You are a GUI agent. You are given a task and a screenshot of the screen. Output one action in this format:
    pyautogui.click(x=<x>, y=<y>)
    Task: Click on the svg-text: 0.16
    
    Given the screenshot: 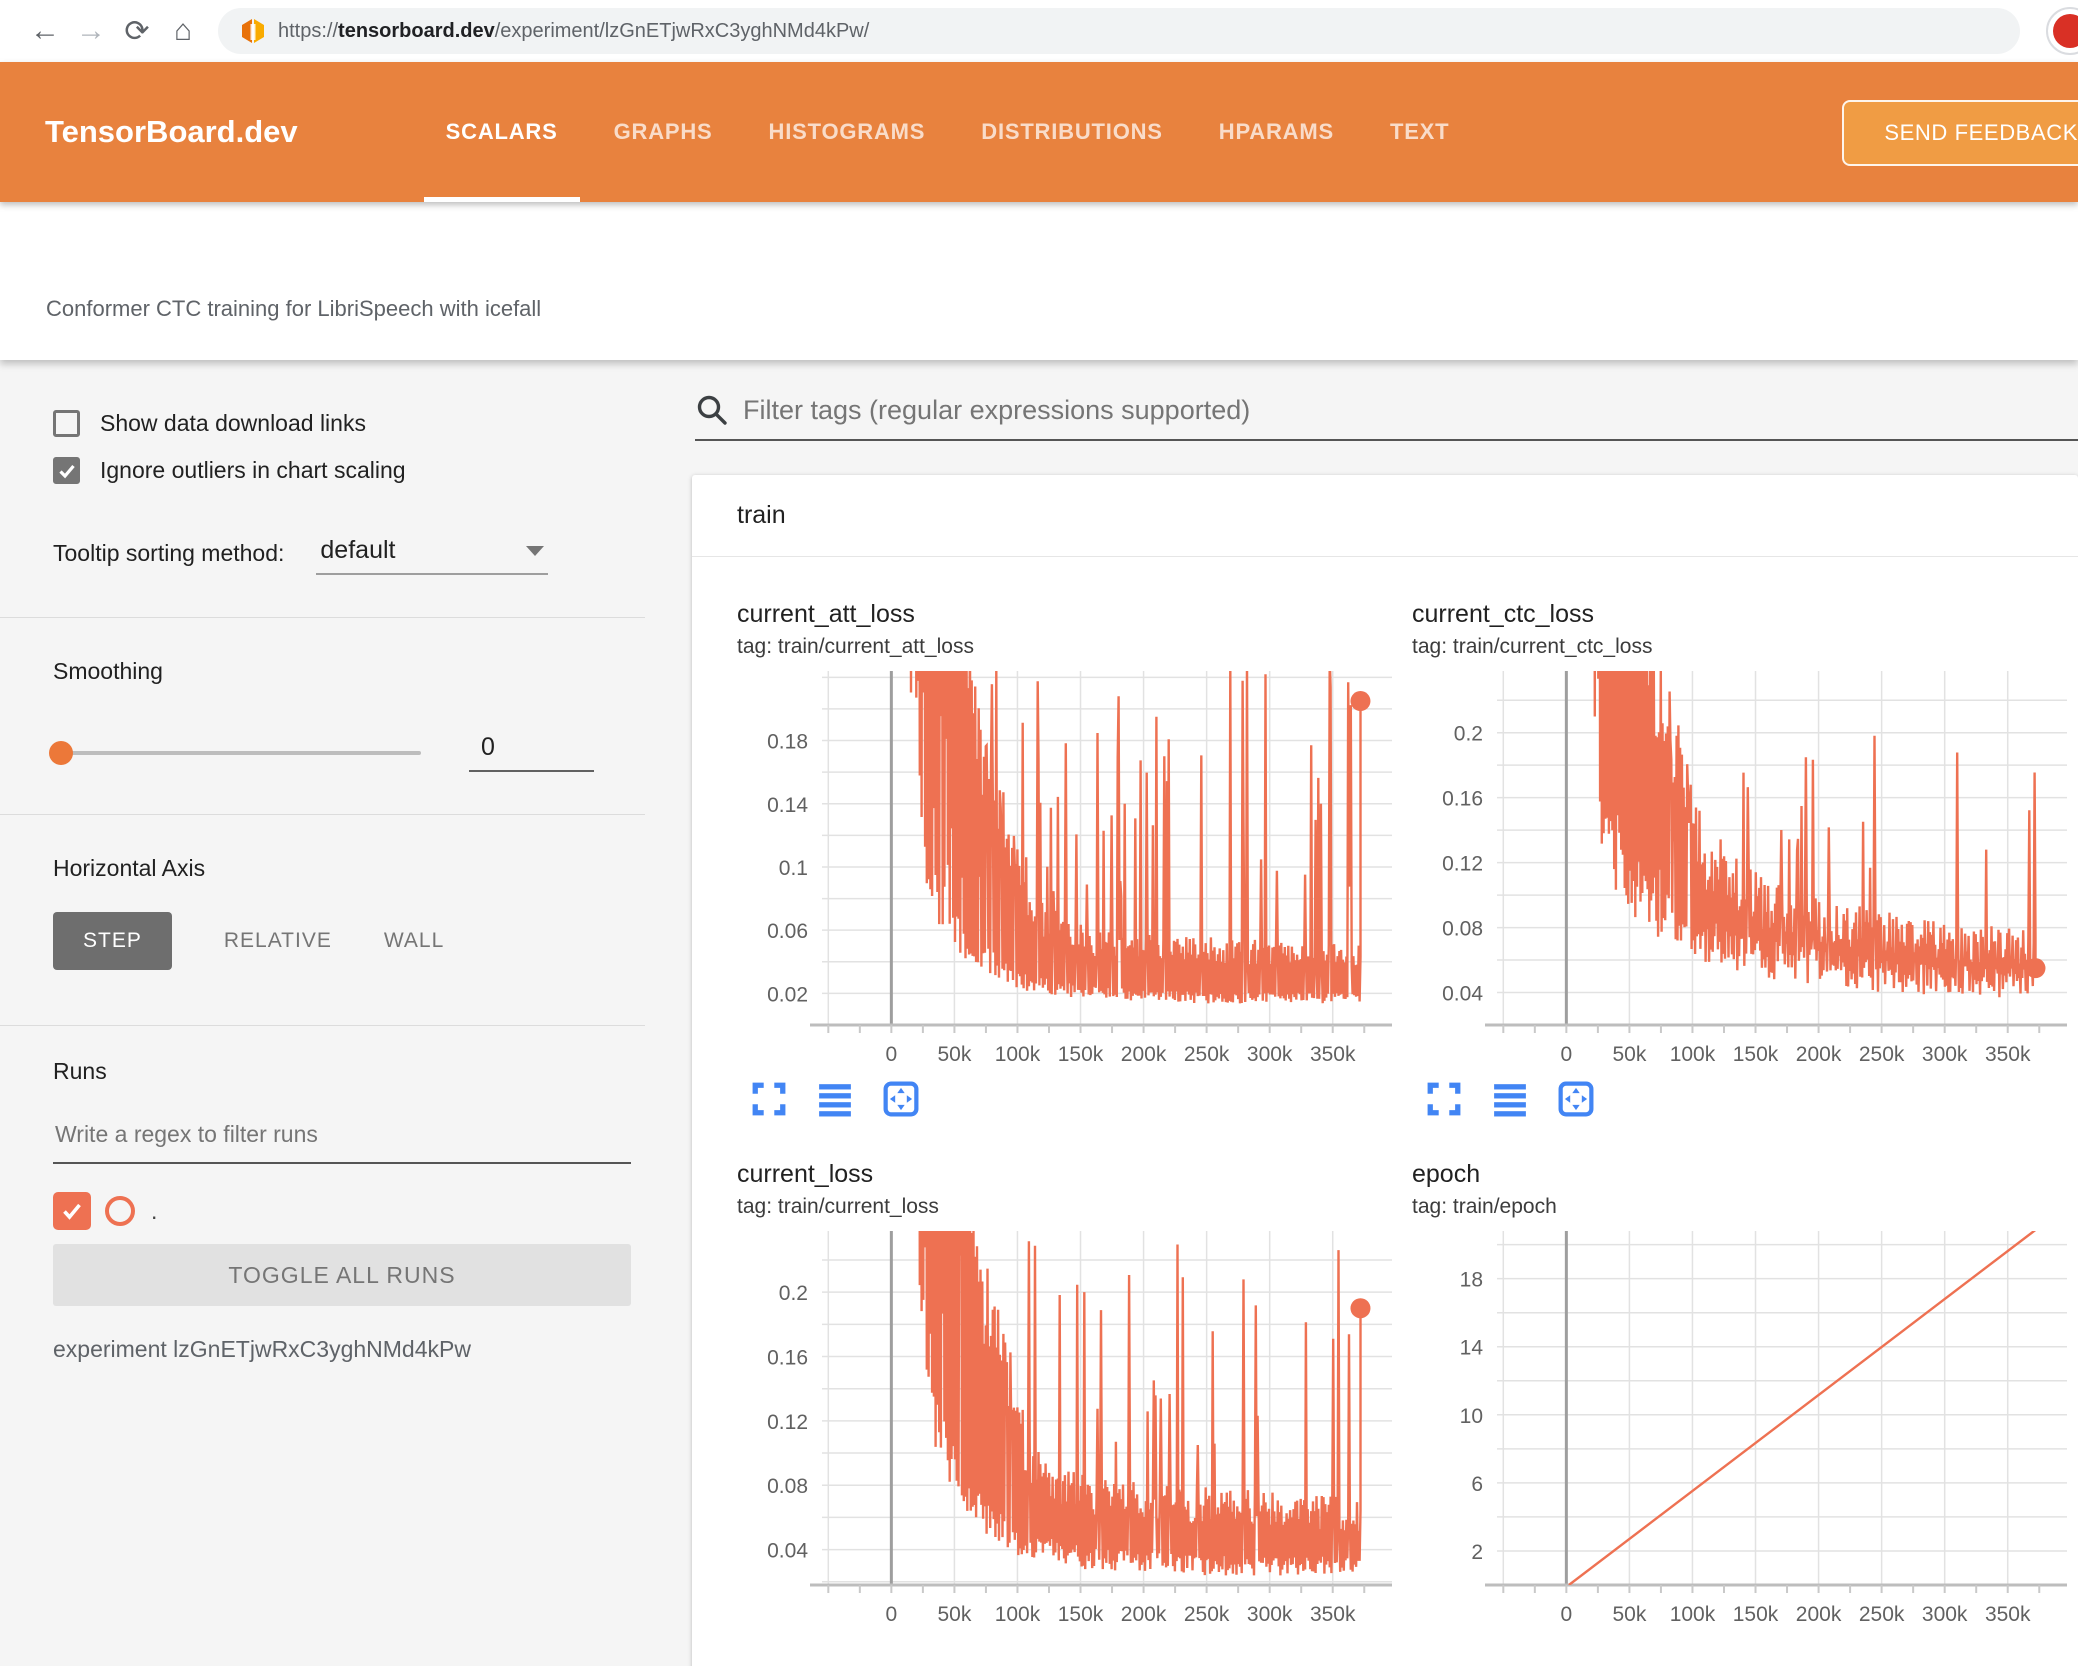 What is the action you would take?
    pyautogui.click(x=1462, y=799)
    